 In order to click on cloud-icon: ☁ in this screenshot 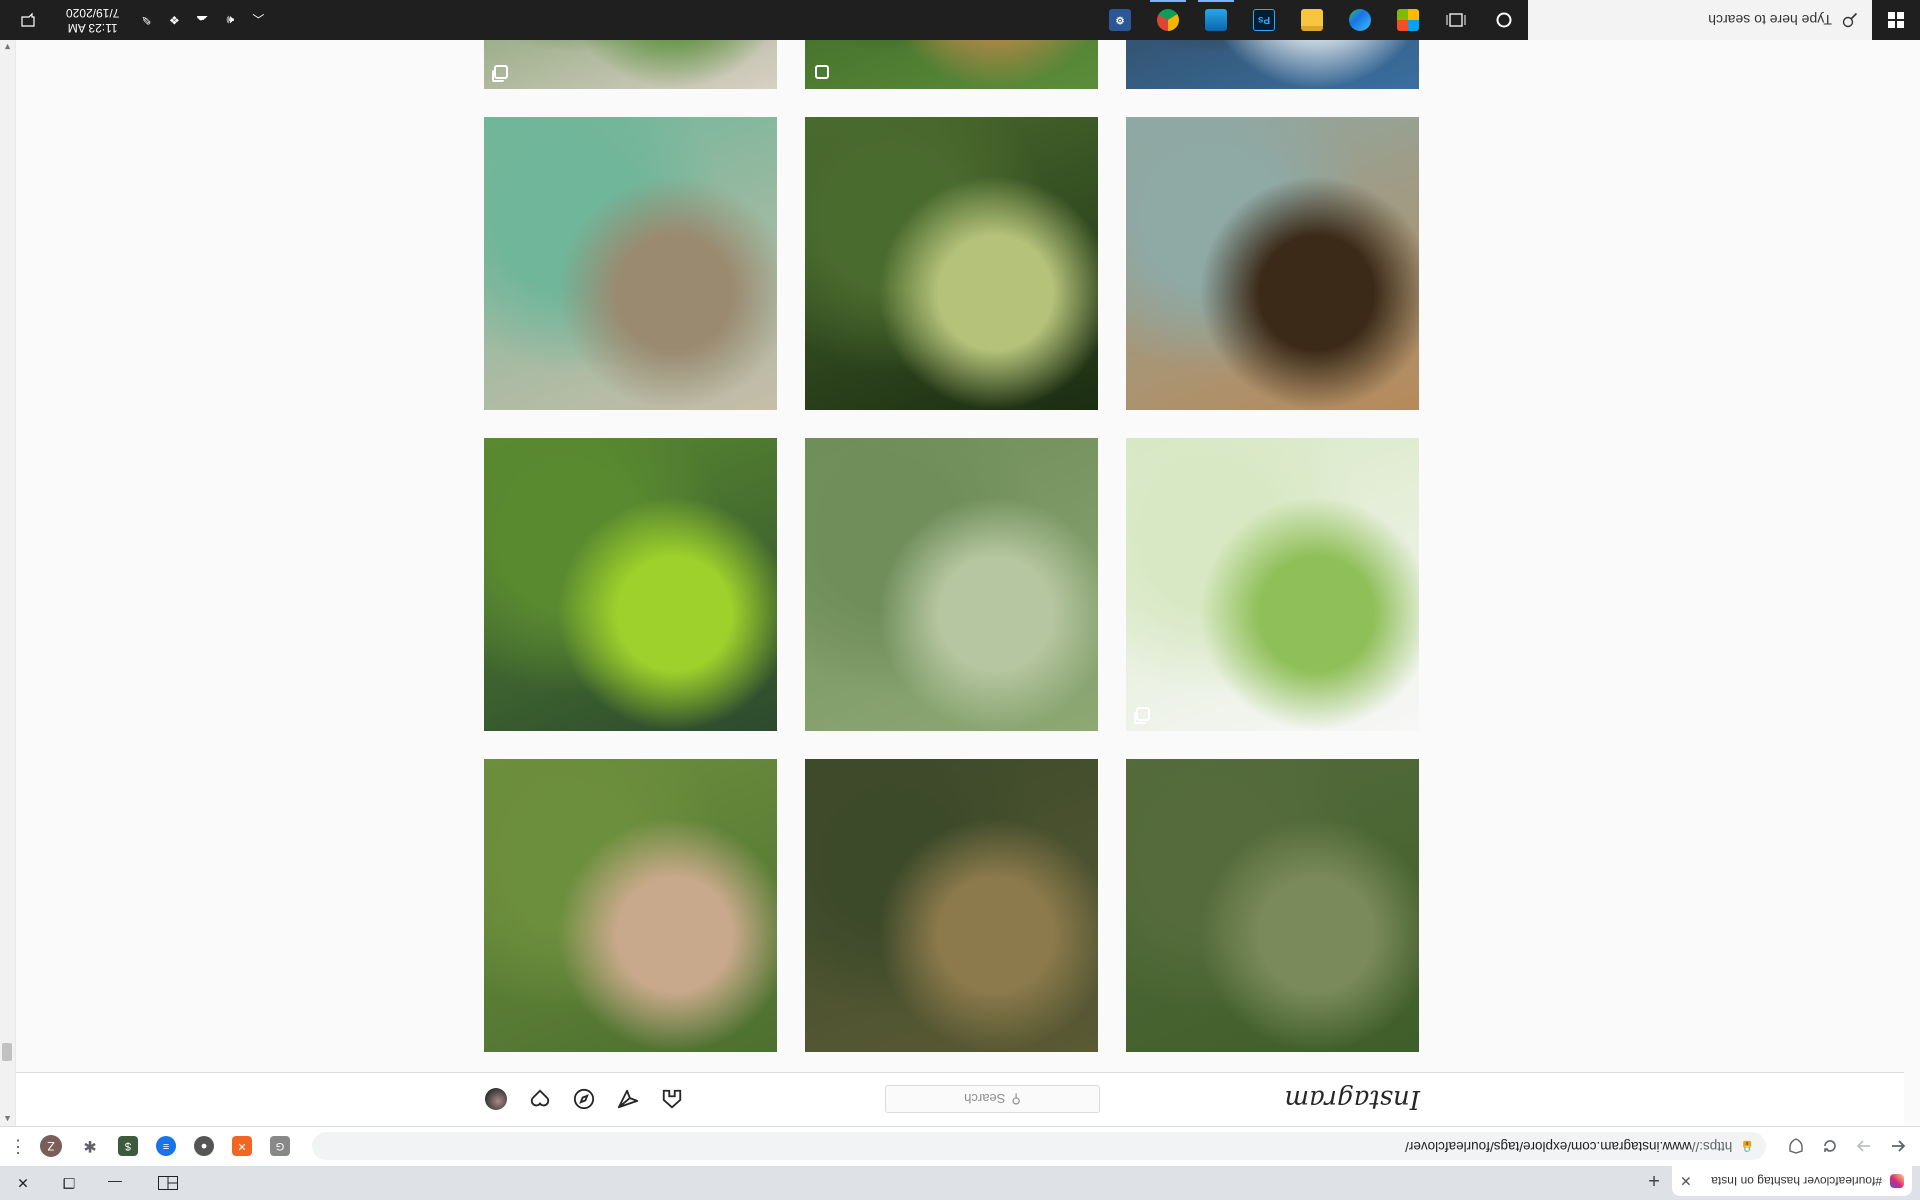, I will do `click(202, 20)`.